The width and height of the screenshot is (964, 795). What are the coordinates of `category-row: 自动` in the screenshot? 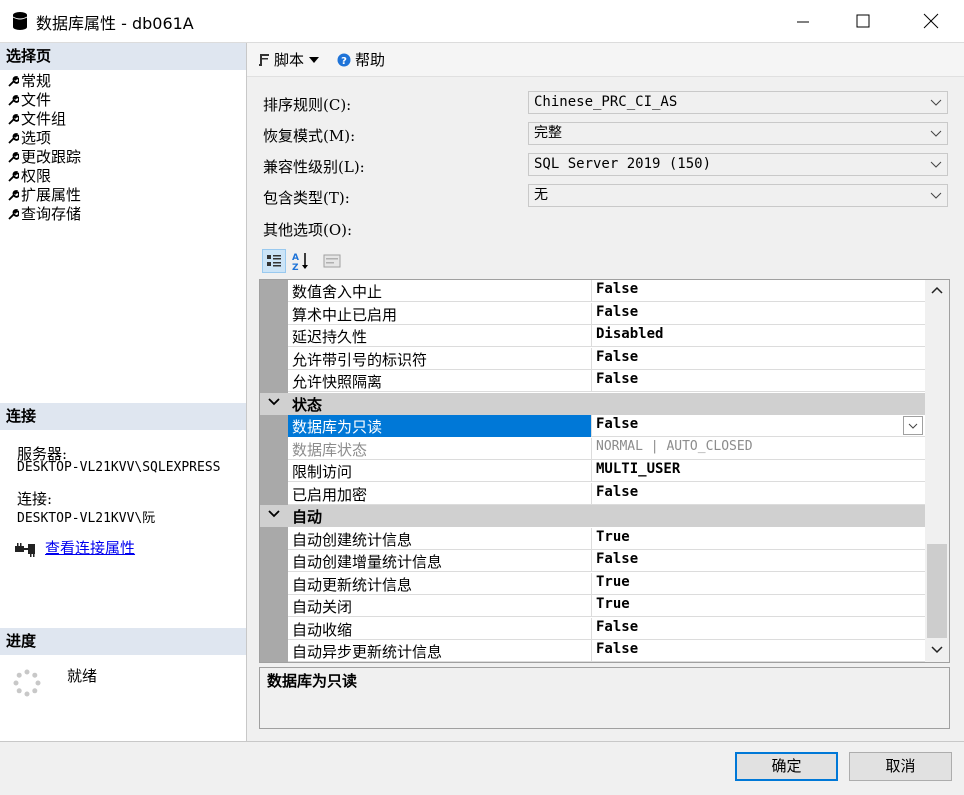 It's located at (592, 516).